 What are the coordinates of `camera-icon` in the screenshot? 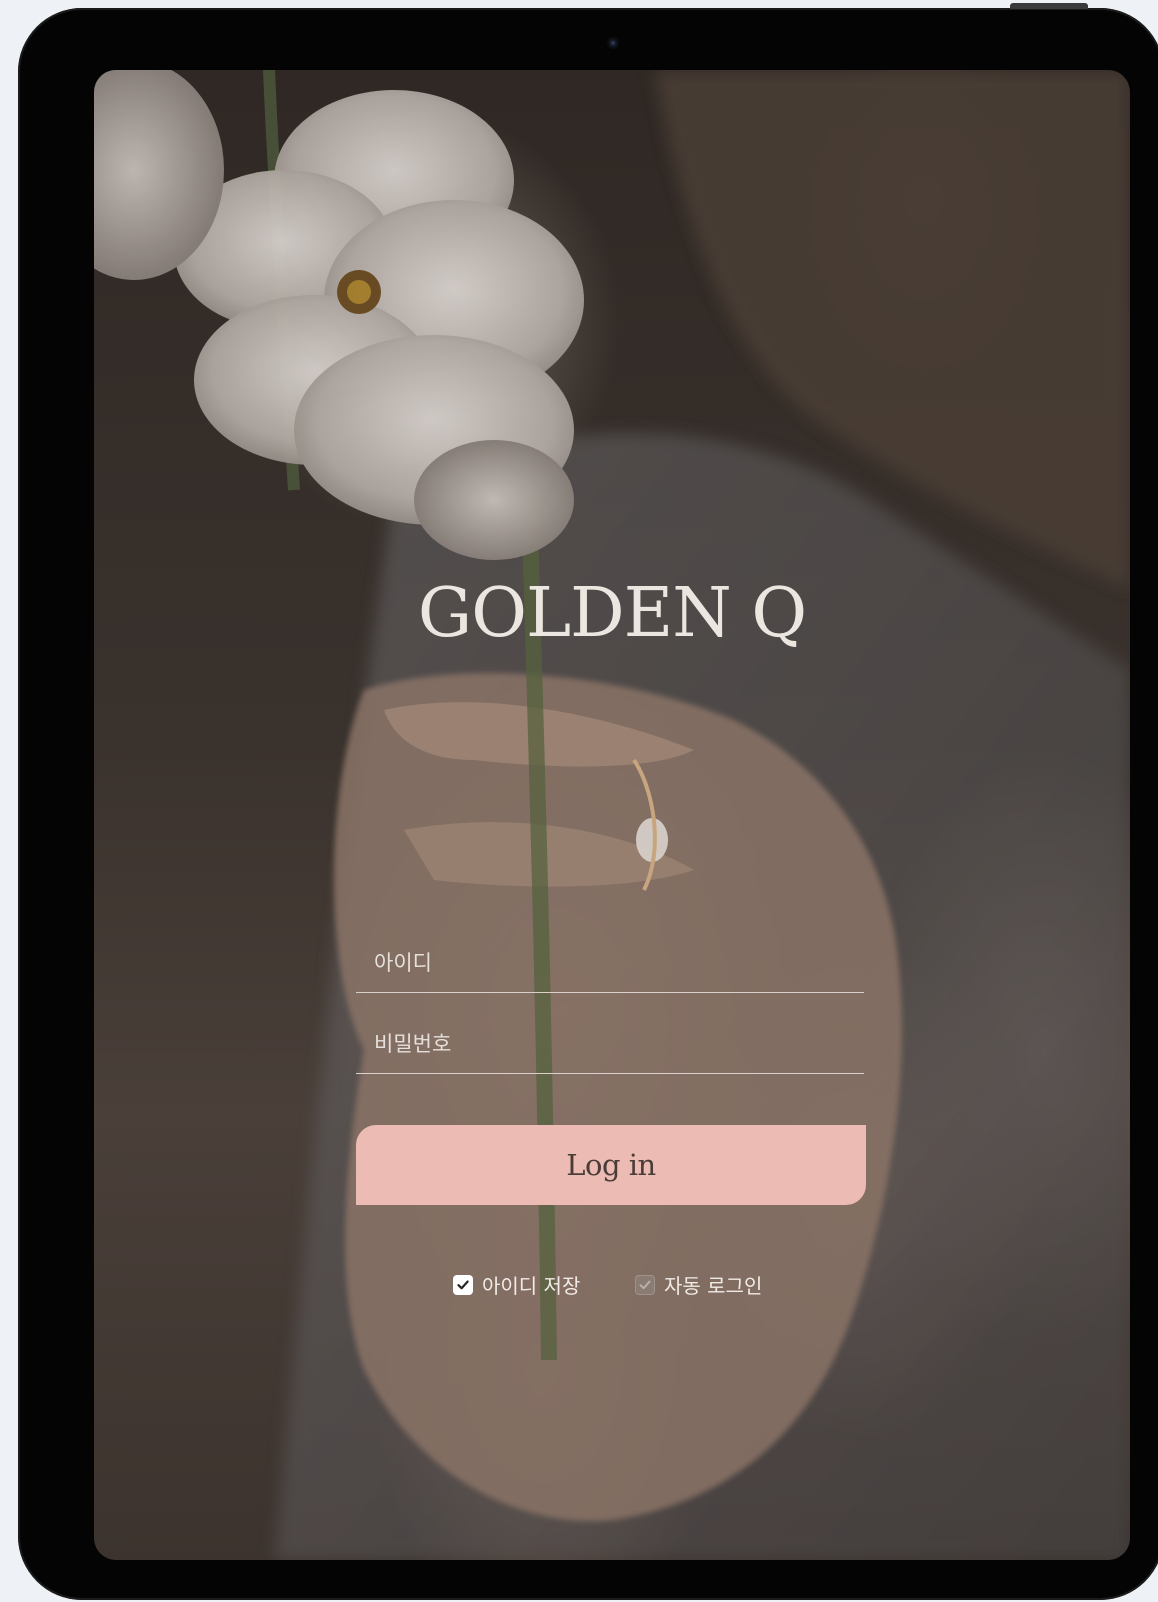 It's located at (613, 43).